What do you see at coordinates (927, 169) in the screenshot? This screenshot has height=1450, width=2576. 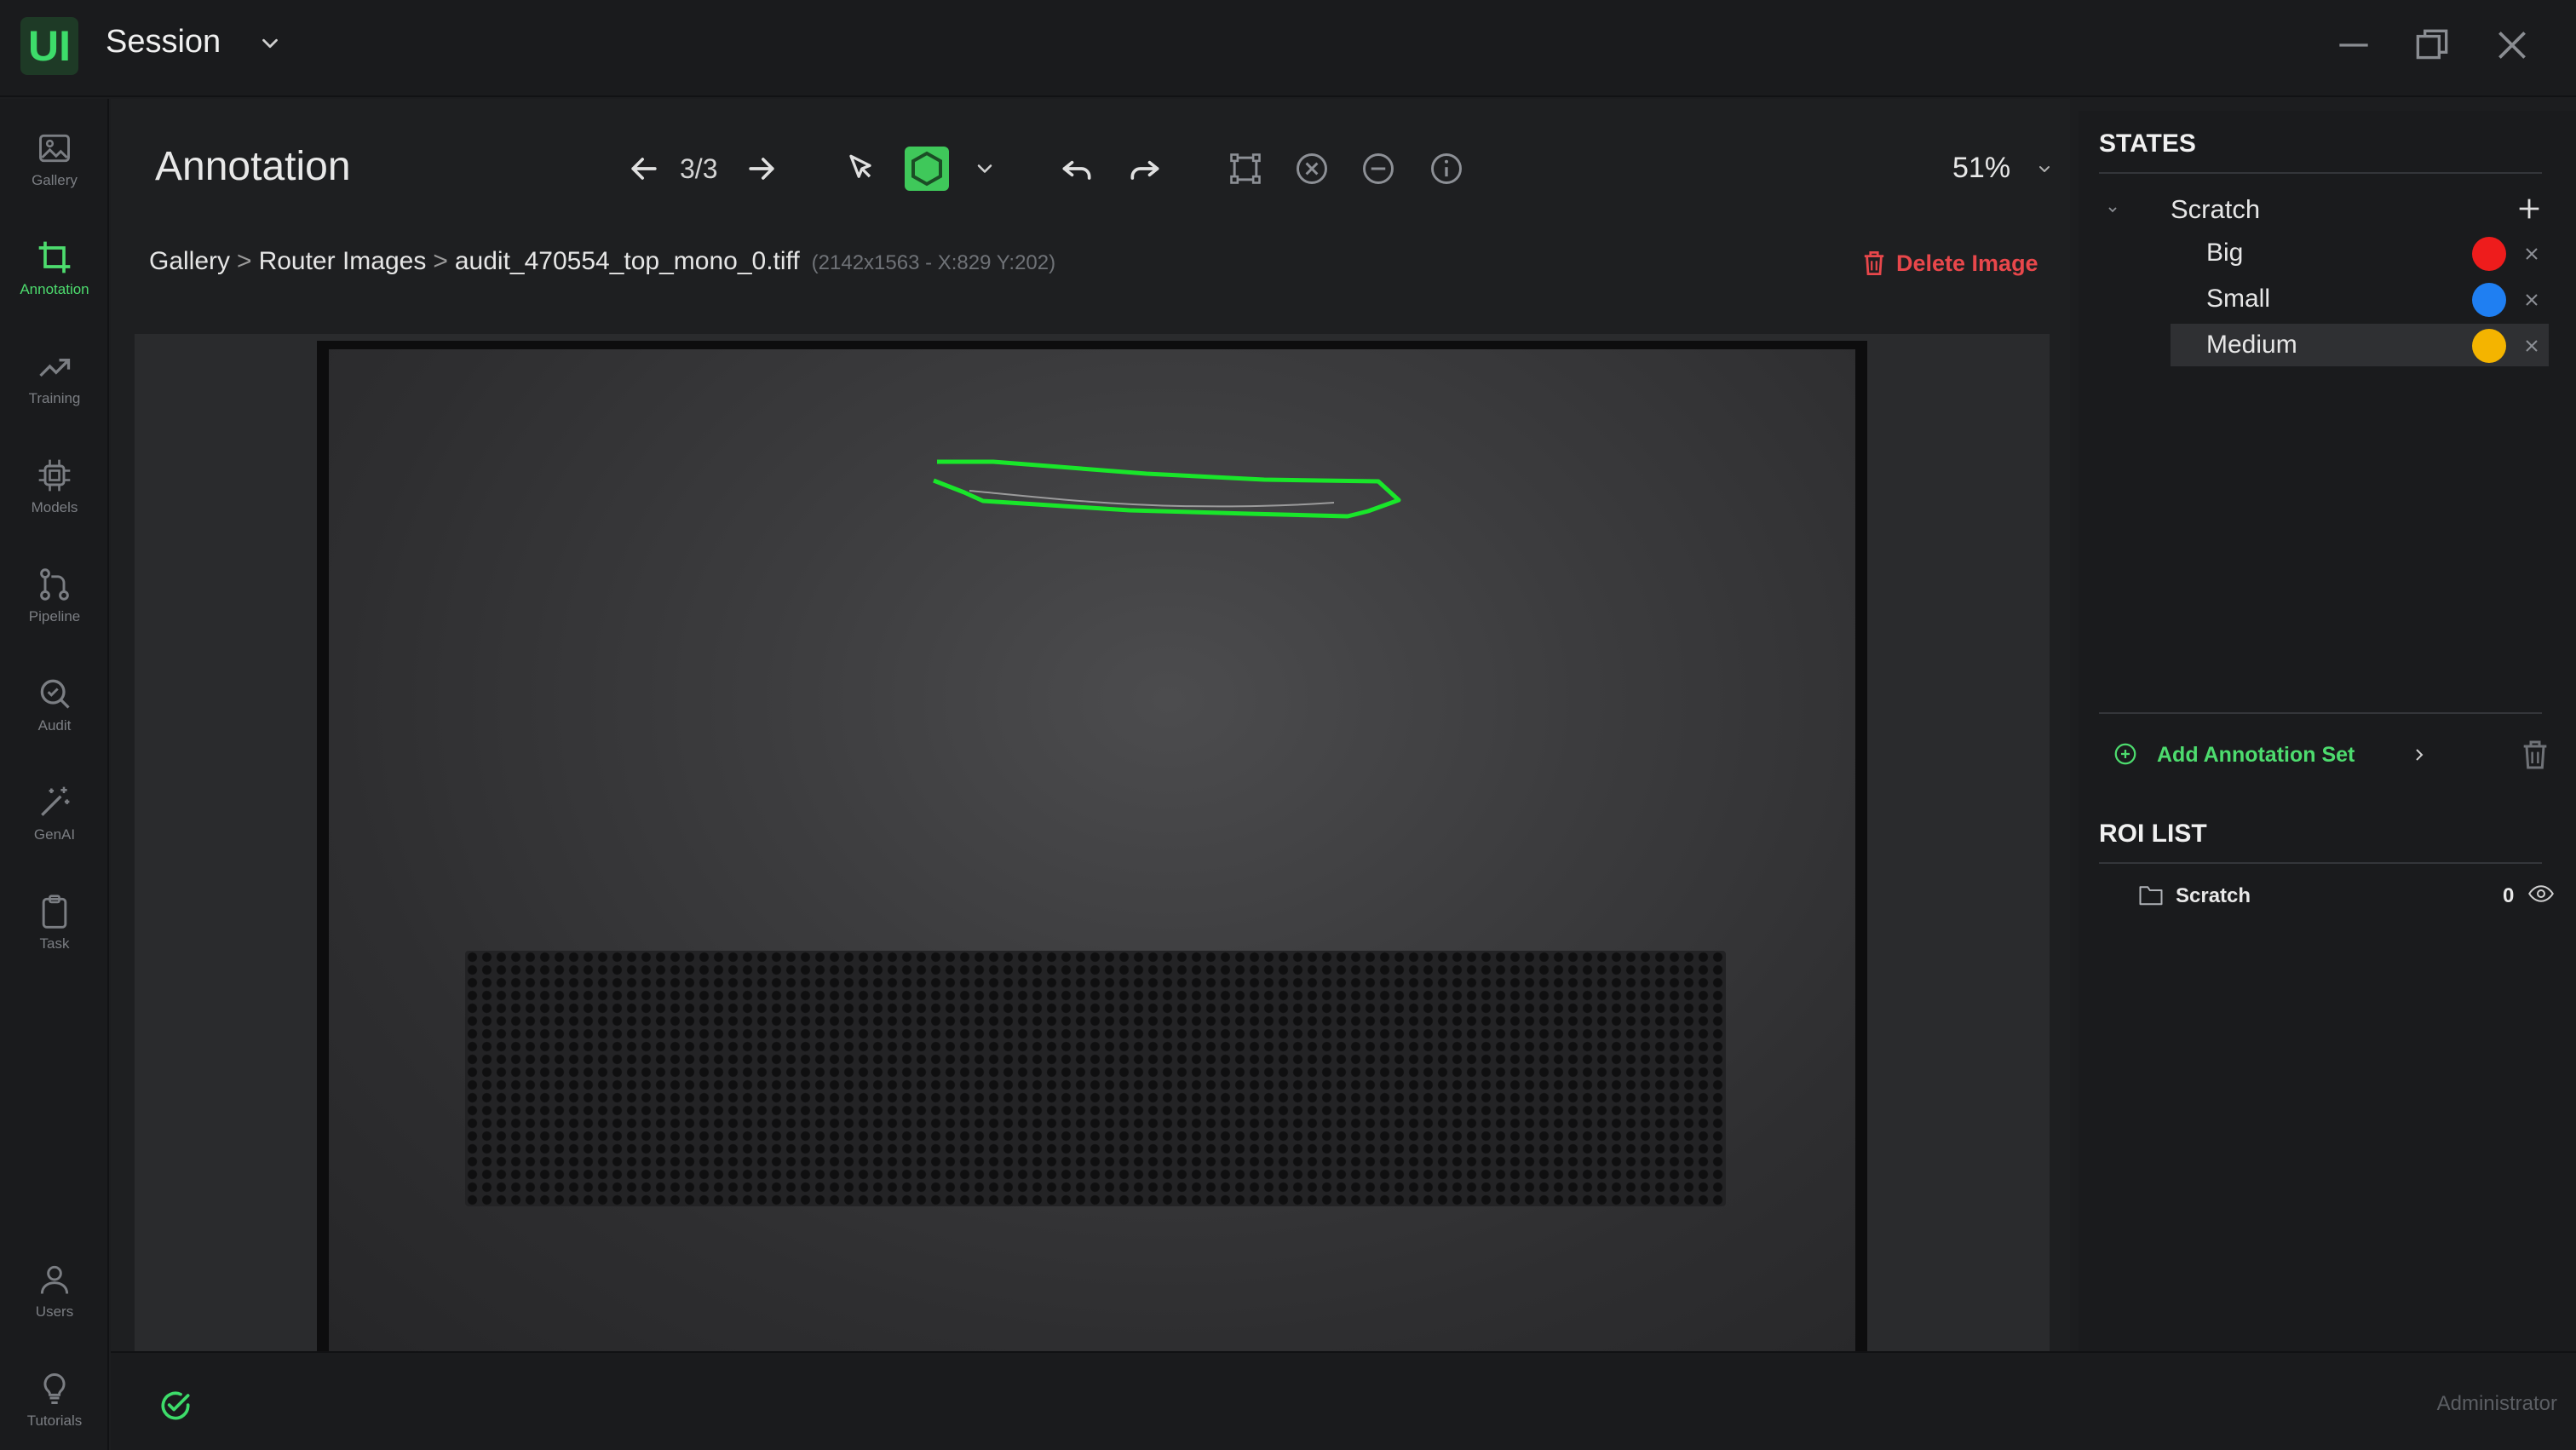 I see `polygon-tool-icon` at bounding box center [927, 169].